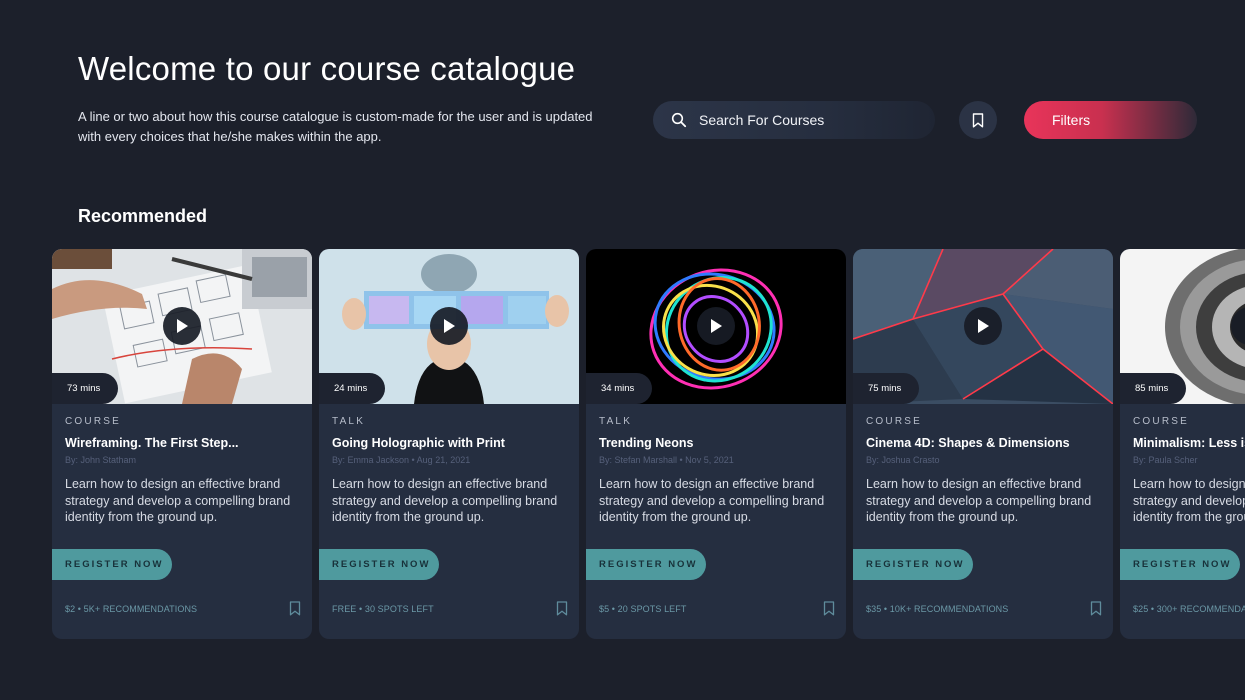 The width and height of the screenshot is (1245, 700). I want to click on saved-courses-button, so click(978, 120).